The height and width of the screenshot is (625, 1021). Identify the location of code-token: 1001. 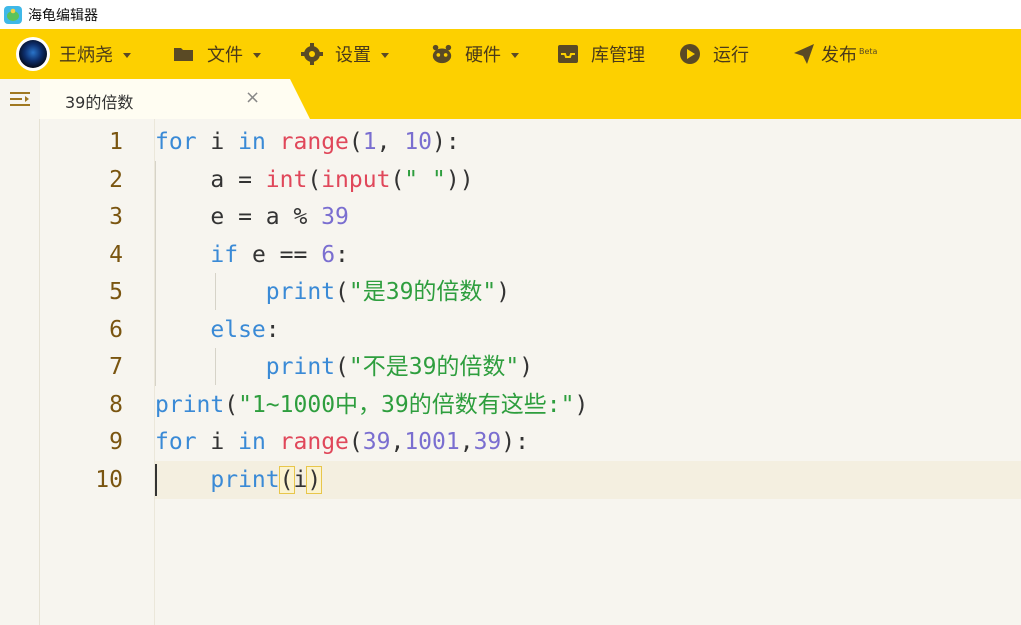
(432, 442).